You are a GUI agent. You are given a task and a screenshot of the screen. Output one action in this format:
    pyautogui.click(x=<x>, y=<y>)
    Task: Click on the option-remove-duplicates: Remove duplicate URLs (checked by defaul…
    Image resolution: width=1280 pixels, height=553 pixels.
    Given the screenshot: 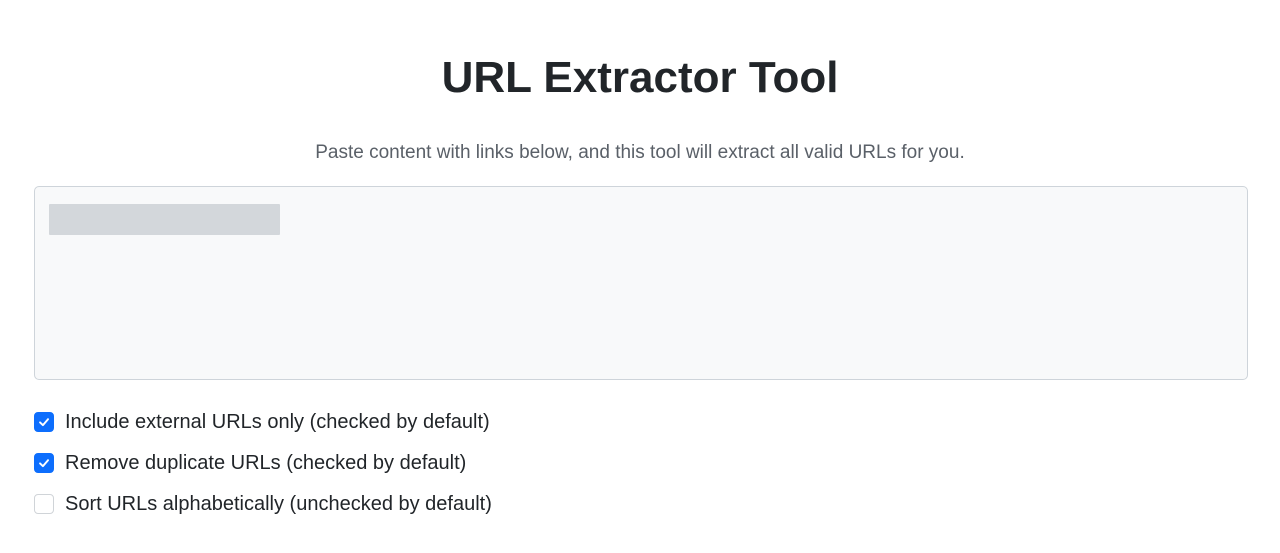 What is the action you would take?
    pyautogui.click(x=434, y=462)
    